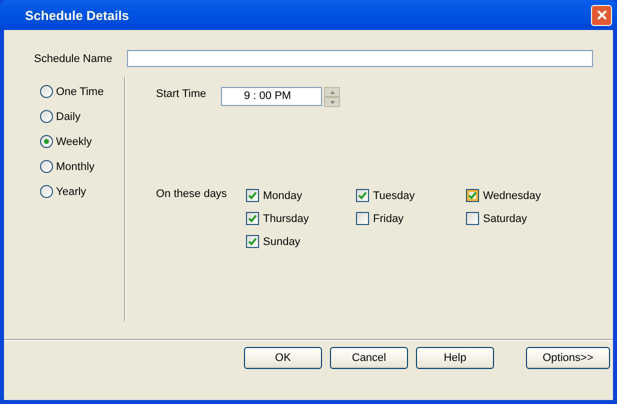 This screenshot has height=404, width=617. Describe the element at coordinates (68, 116) in the screenshot. I see `radio-label: Daily` at that location.